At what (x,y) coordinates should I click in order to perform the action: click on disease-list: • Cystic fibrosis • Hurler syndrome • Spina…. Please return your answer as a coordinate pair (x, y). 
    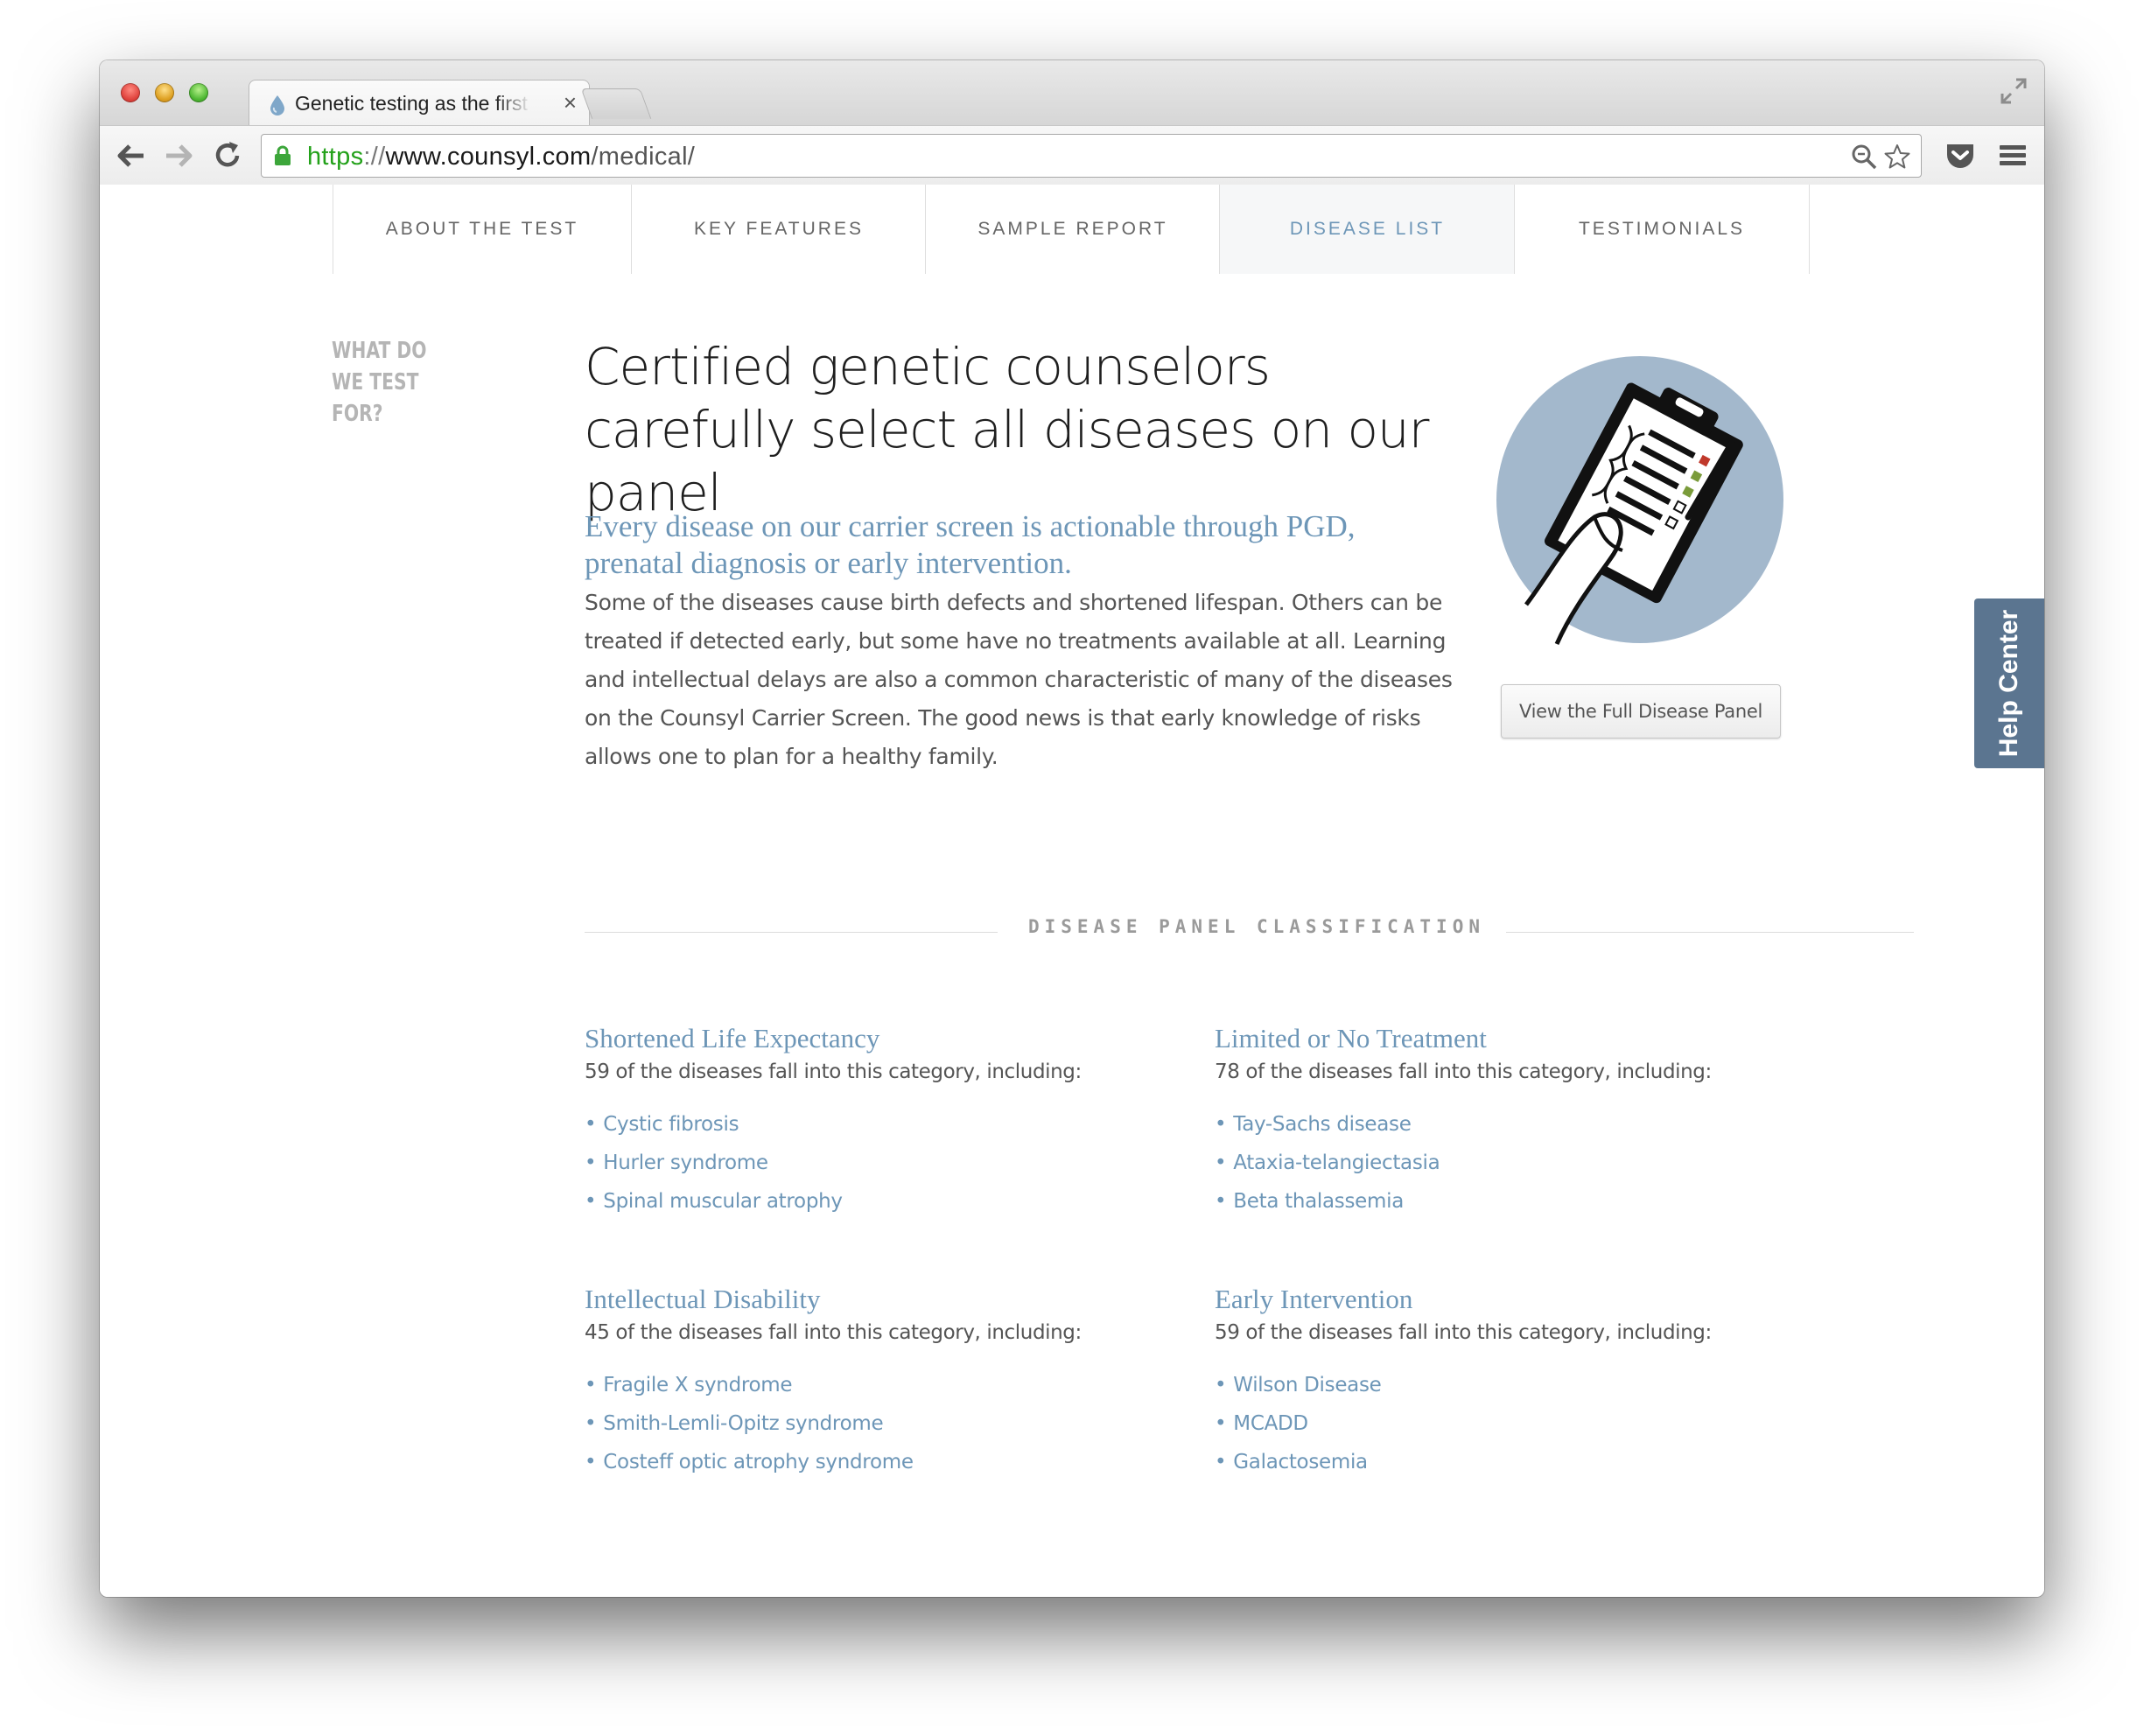
    Looking at the image, I should click on (873, 1163).